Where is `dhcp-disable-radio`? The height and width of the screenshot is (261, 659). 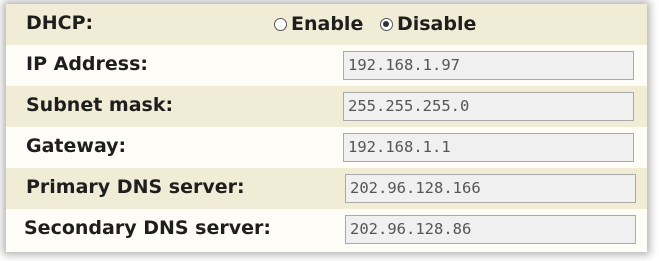 dhcp-disable-radio is located at coordinates (386, 24).